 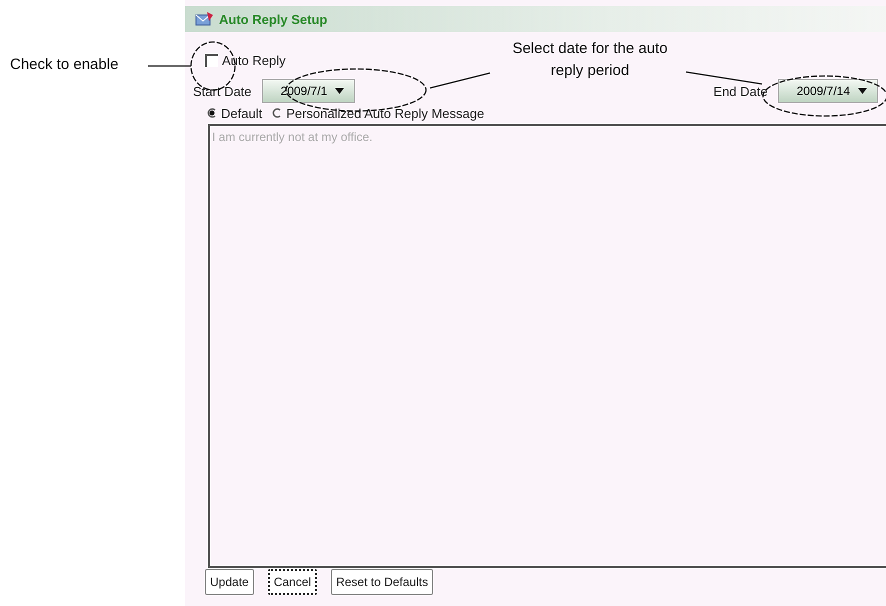 What do you see at coordinates (241, 113) in the screenshot?
I see `radio-label: Default` at bounding box center [241, 113].